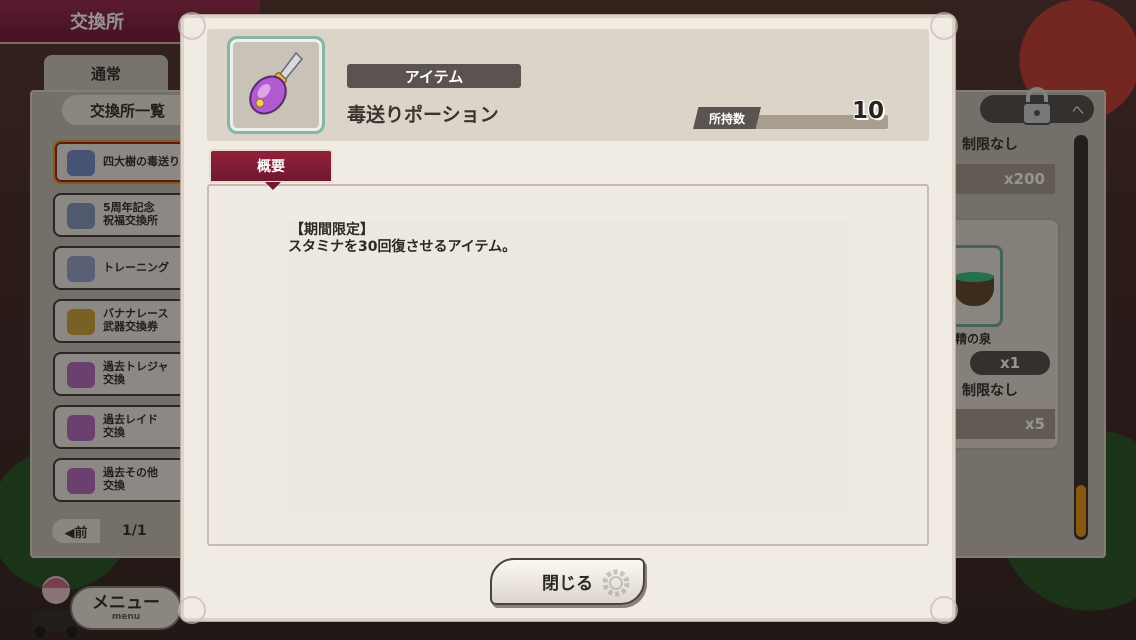 Image resolution: width=1136 pixels, height=640 pixels. What do you see at coordinates (616, 583) in the screenshot?
I see `gear-icon` at bounding box center [616, 583].